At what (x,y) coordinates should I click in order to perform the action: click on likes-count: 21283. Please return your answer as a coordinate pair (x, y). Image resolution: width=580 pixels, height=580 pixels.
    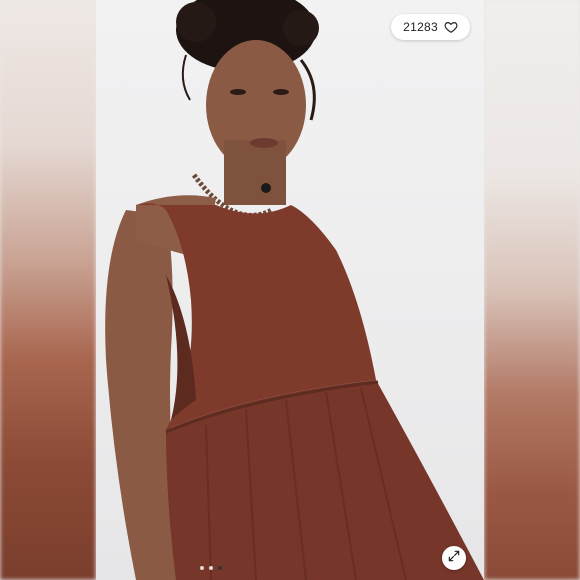
    Looking at the image, I should click on (420, 27).